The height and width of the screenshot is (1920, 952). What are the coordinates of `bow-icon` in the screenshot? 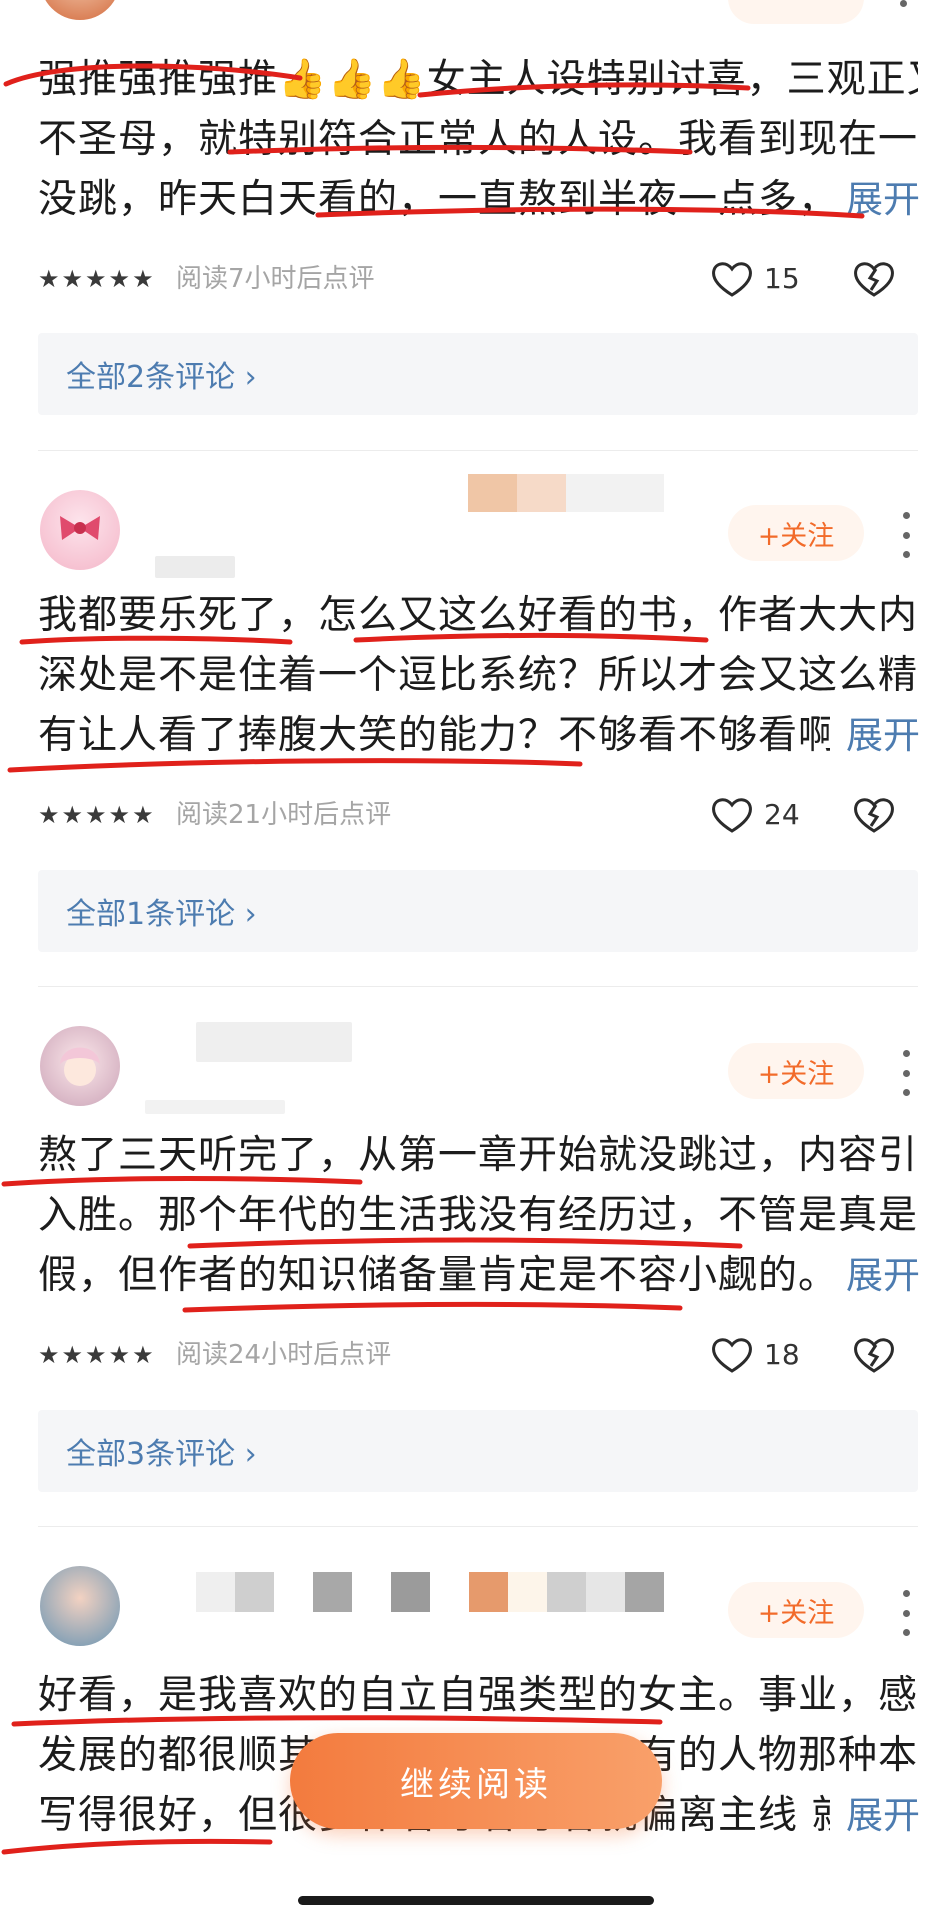 It's located at (80, 528).